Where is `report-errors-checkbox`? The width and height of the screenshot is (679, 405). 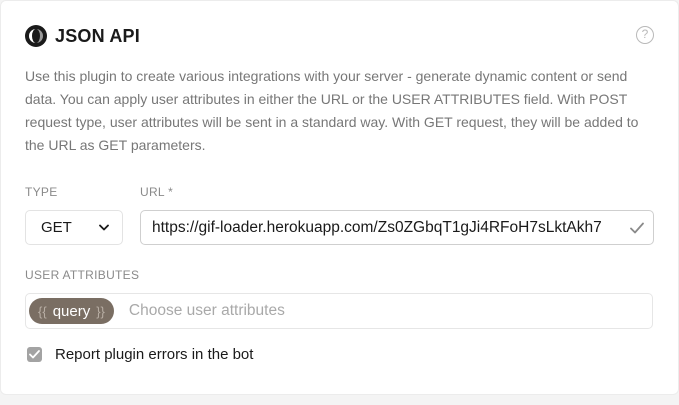 report-errors-checkbox is located at coordinates (34, 354).